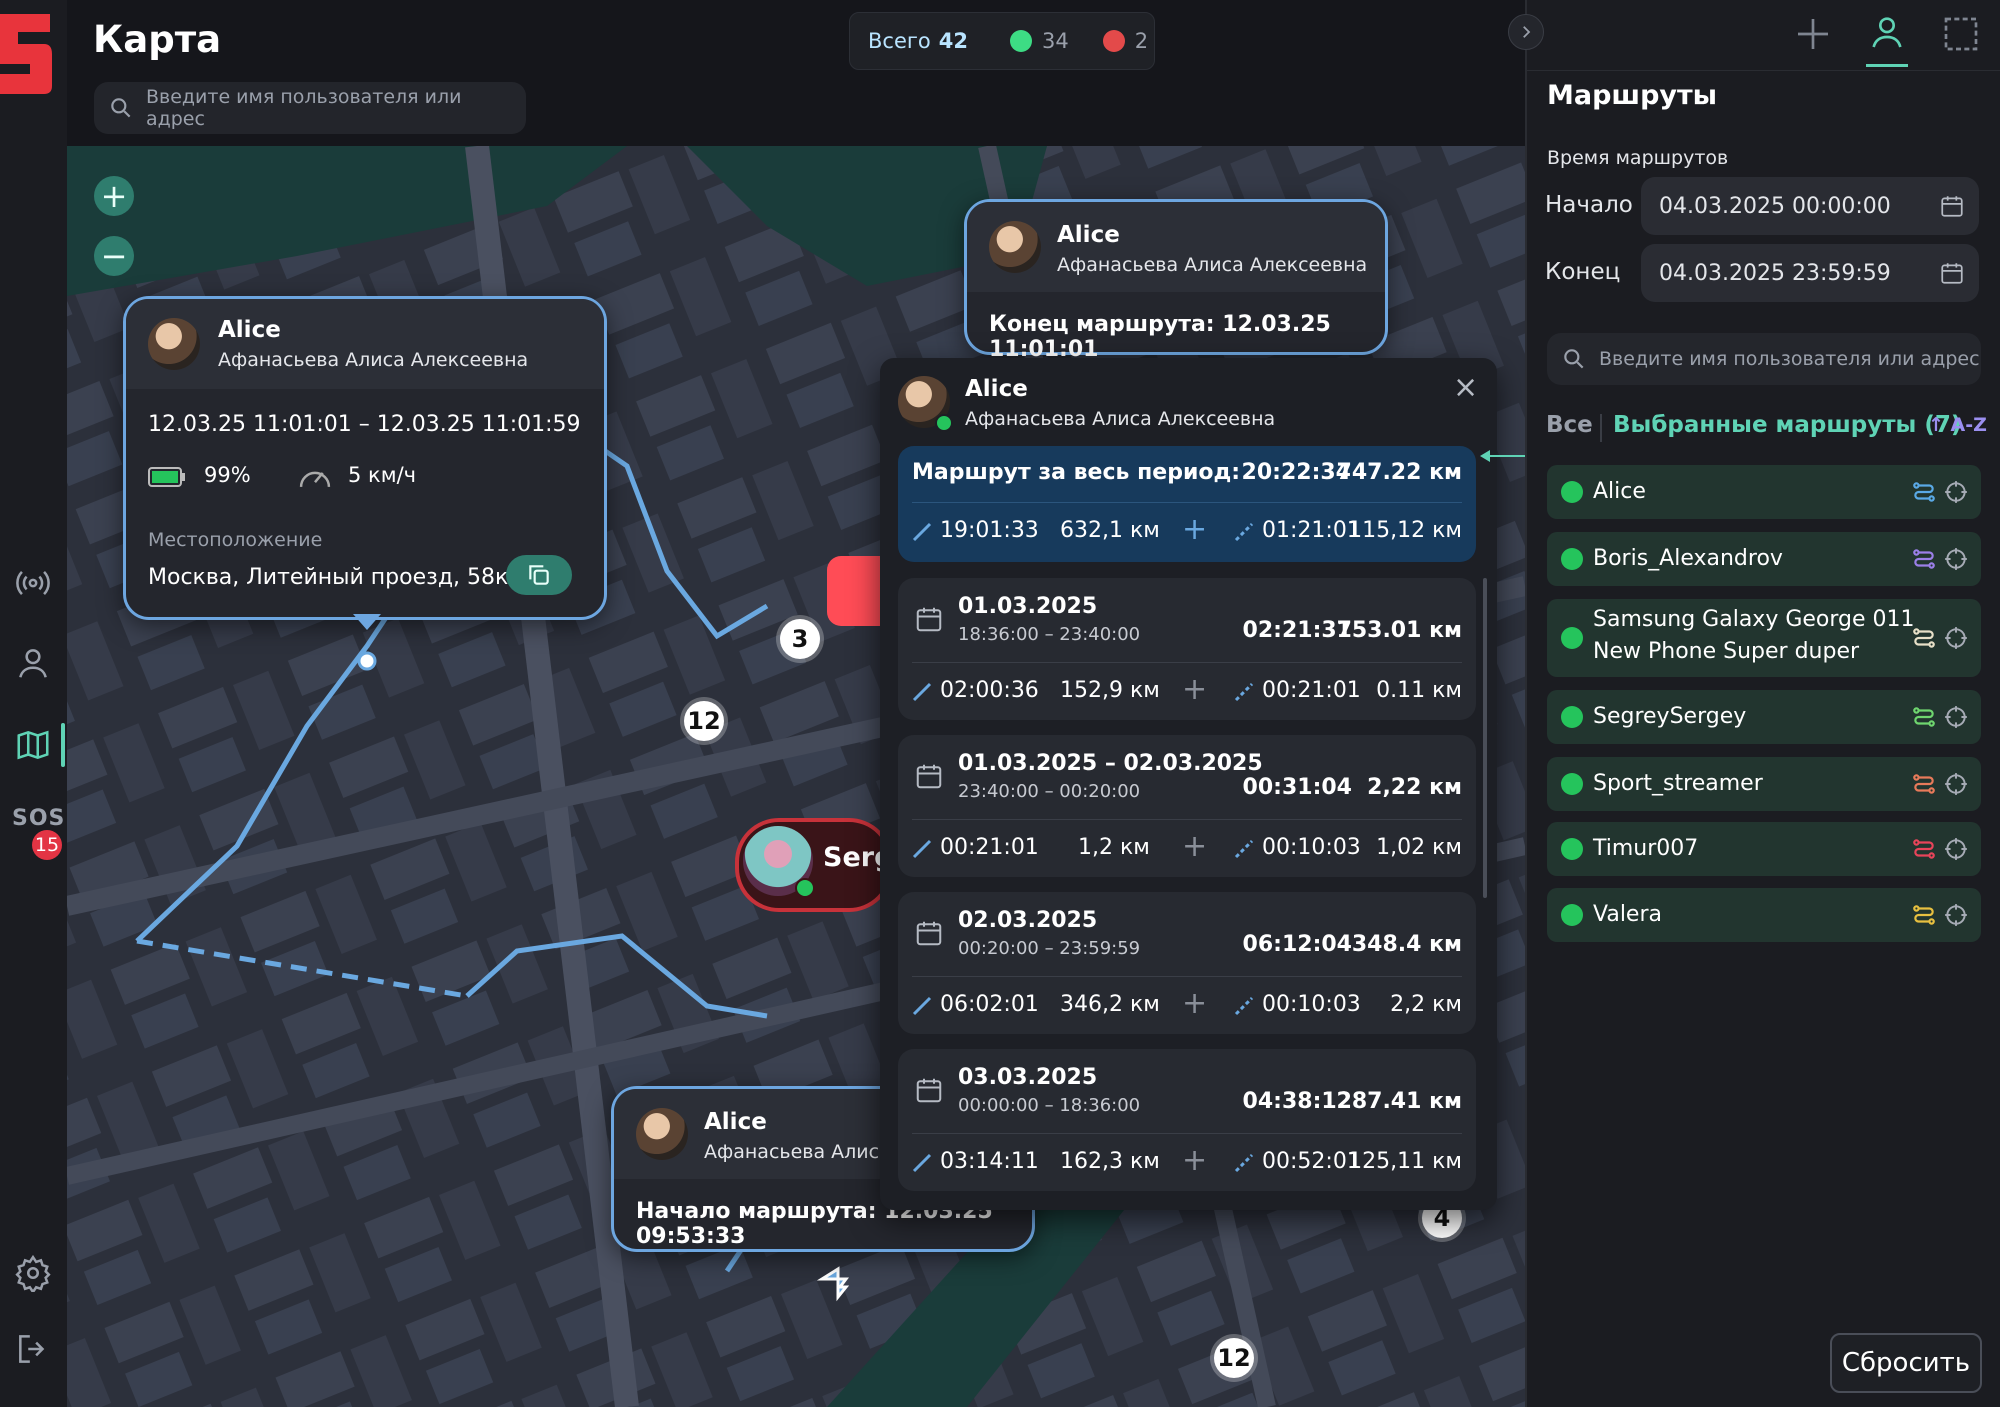 The height and width of the screenshot is (1407, 2000). Describe the element at coordinates (33, 1349) in the screenshot. I see `logout-icon` at that location.